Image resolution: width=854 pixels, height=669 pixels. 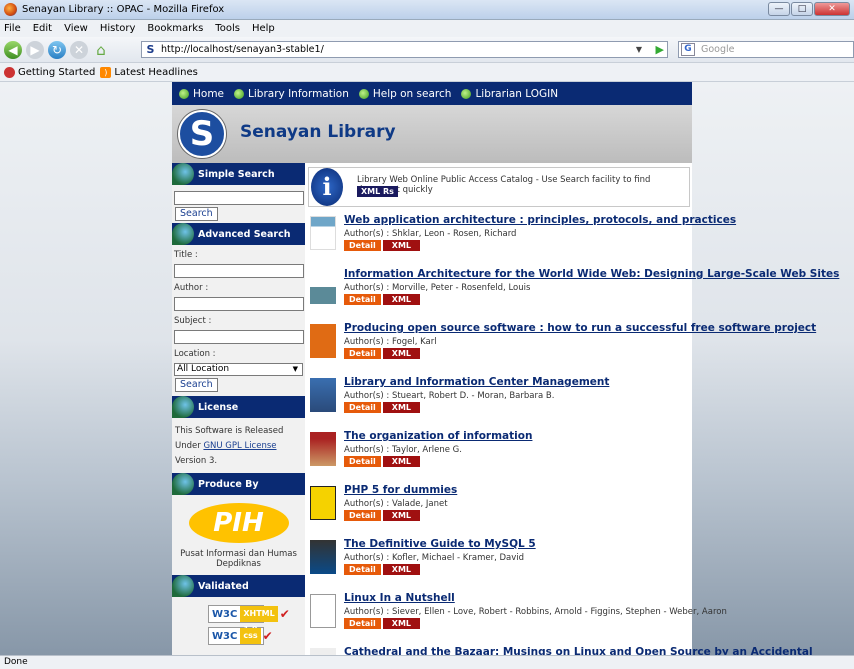 I want to click on close-icon: ✕, so click(x=832, y=9).